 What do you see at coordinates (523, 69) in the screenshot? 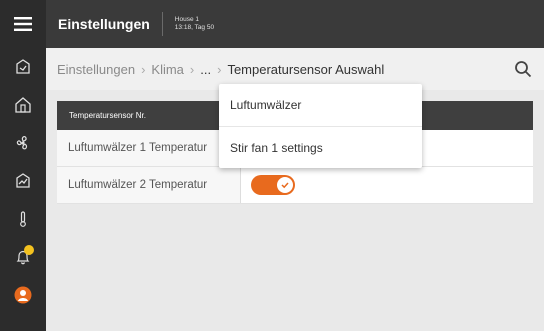
I see `search-icon` at bounding box center [523, 69].